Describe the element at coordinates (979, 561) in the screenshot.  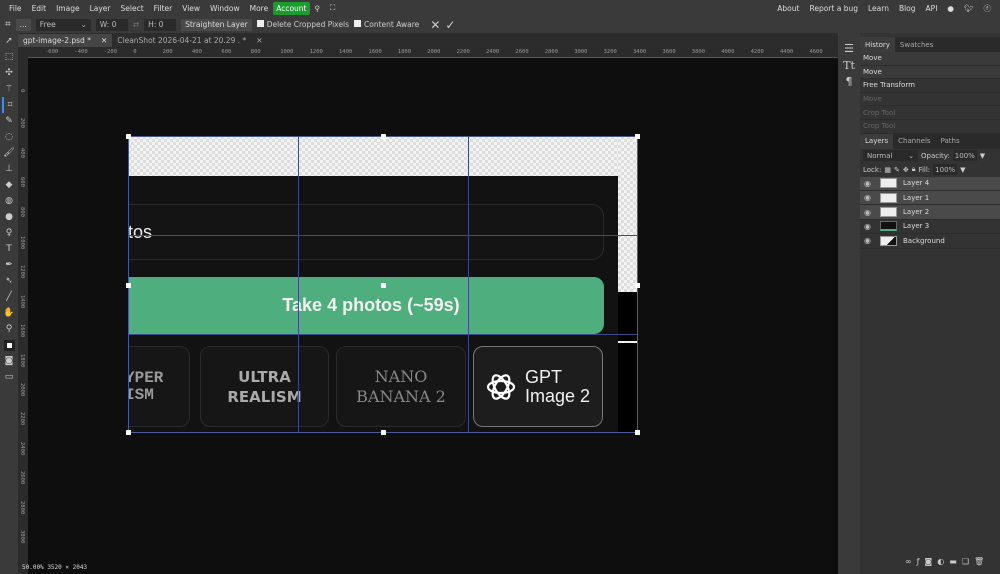
I see `trash-icon: 🗑︎` at that location.